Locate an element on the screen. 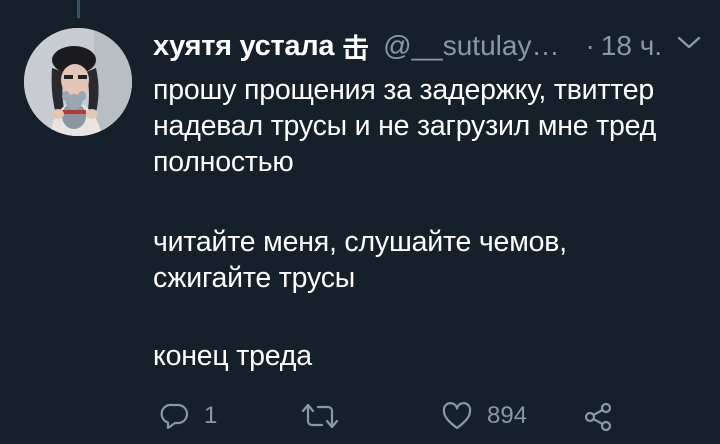 The height and width of the screenshot is (444, 720). tweet-line: конец треда is located at coordinates (232, 356).